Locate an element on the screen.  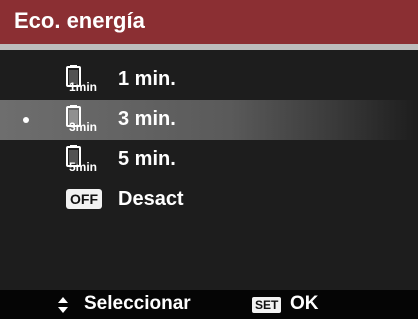
icon-caption: 1min is located at coordinates (83, 87).